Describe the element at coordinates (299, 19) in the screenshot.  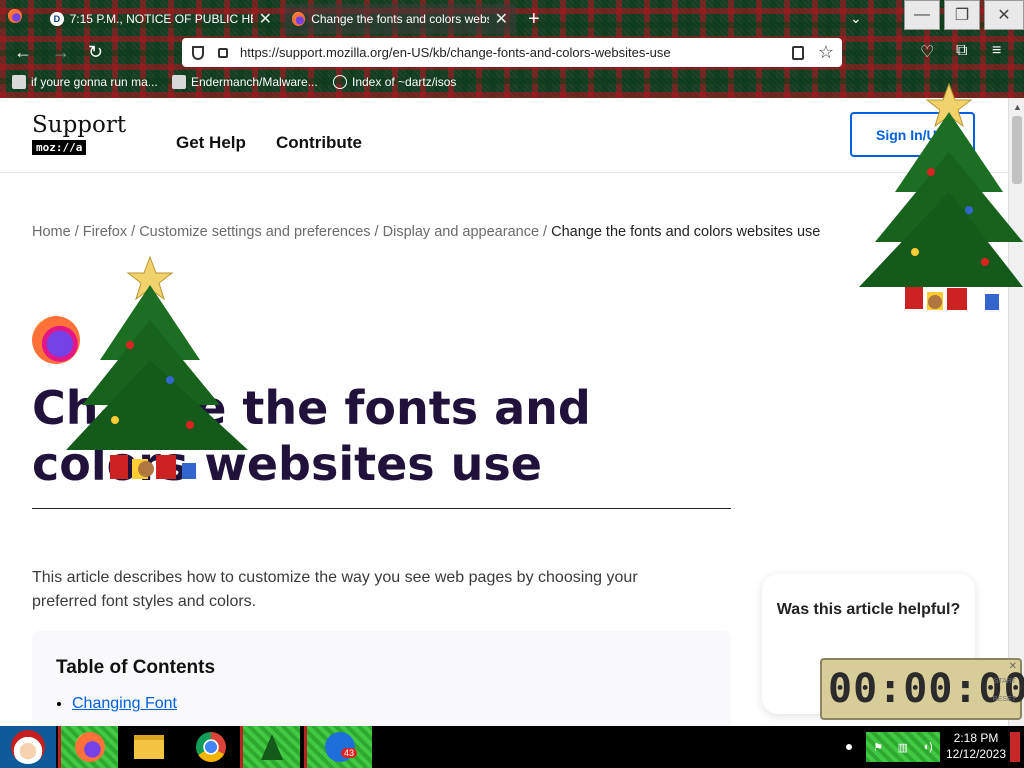
I see `firefox-favicon-icon` at that location.